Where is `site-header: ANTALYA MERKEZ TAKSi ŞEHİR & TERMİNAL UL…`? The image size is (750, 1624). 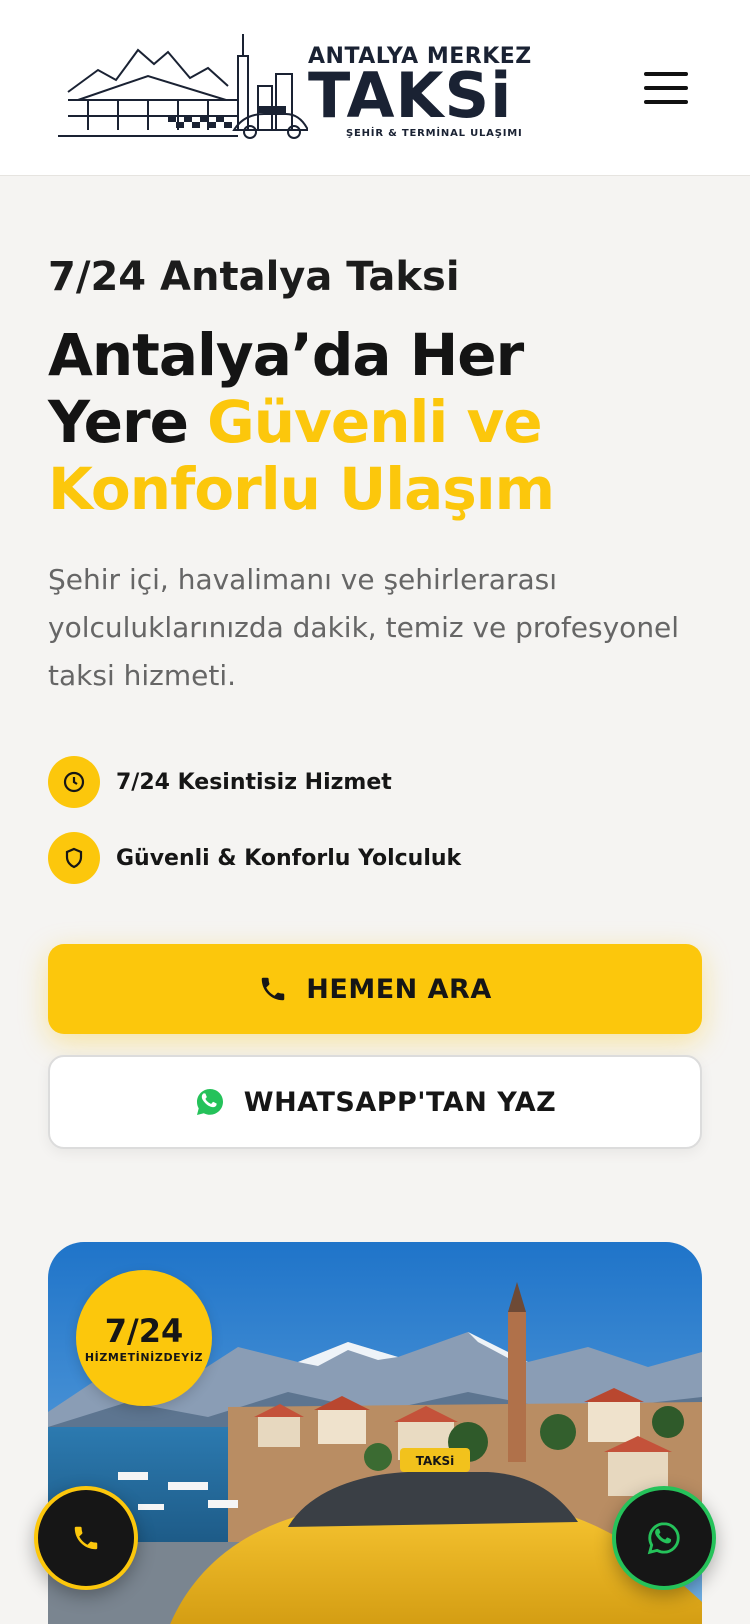 site-header: ANTALYA MERKEZ TAKSi ŞEHİR & TERMİNAL UL… is located at coordinates (375, 88).